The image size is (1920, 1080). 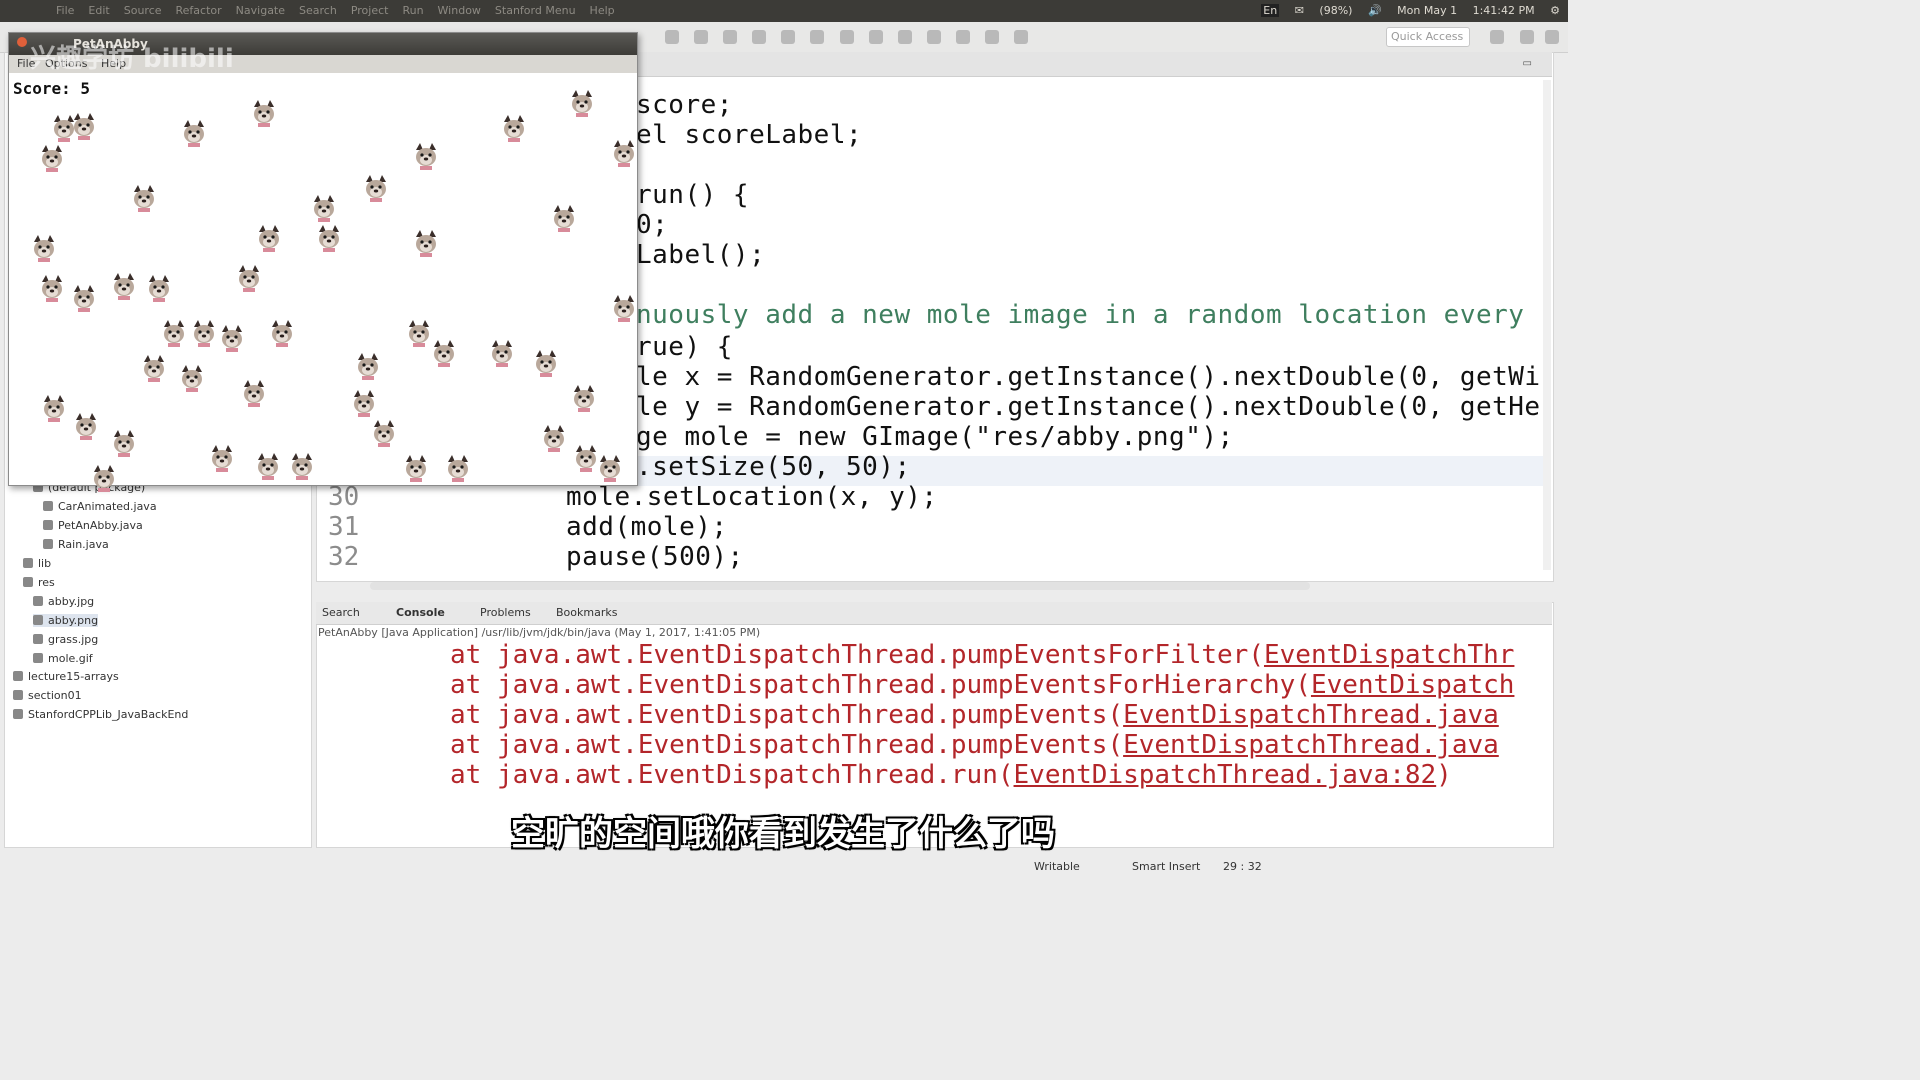 What do you see at coordinates (1504, 10) in the screenshot?
I see `clock: 1:41:42 PM` at bounding box center [1504, 10].